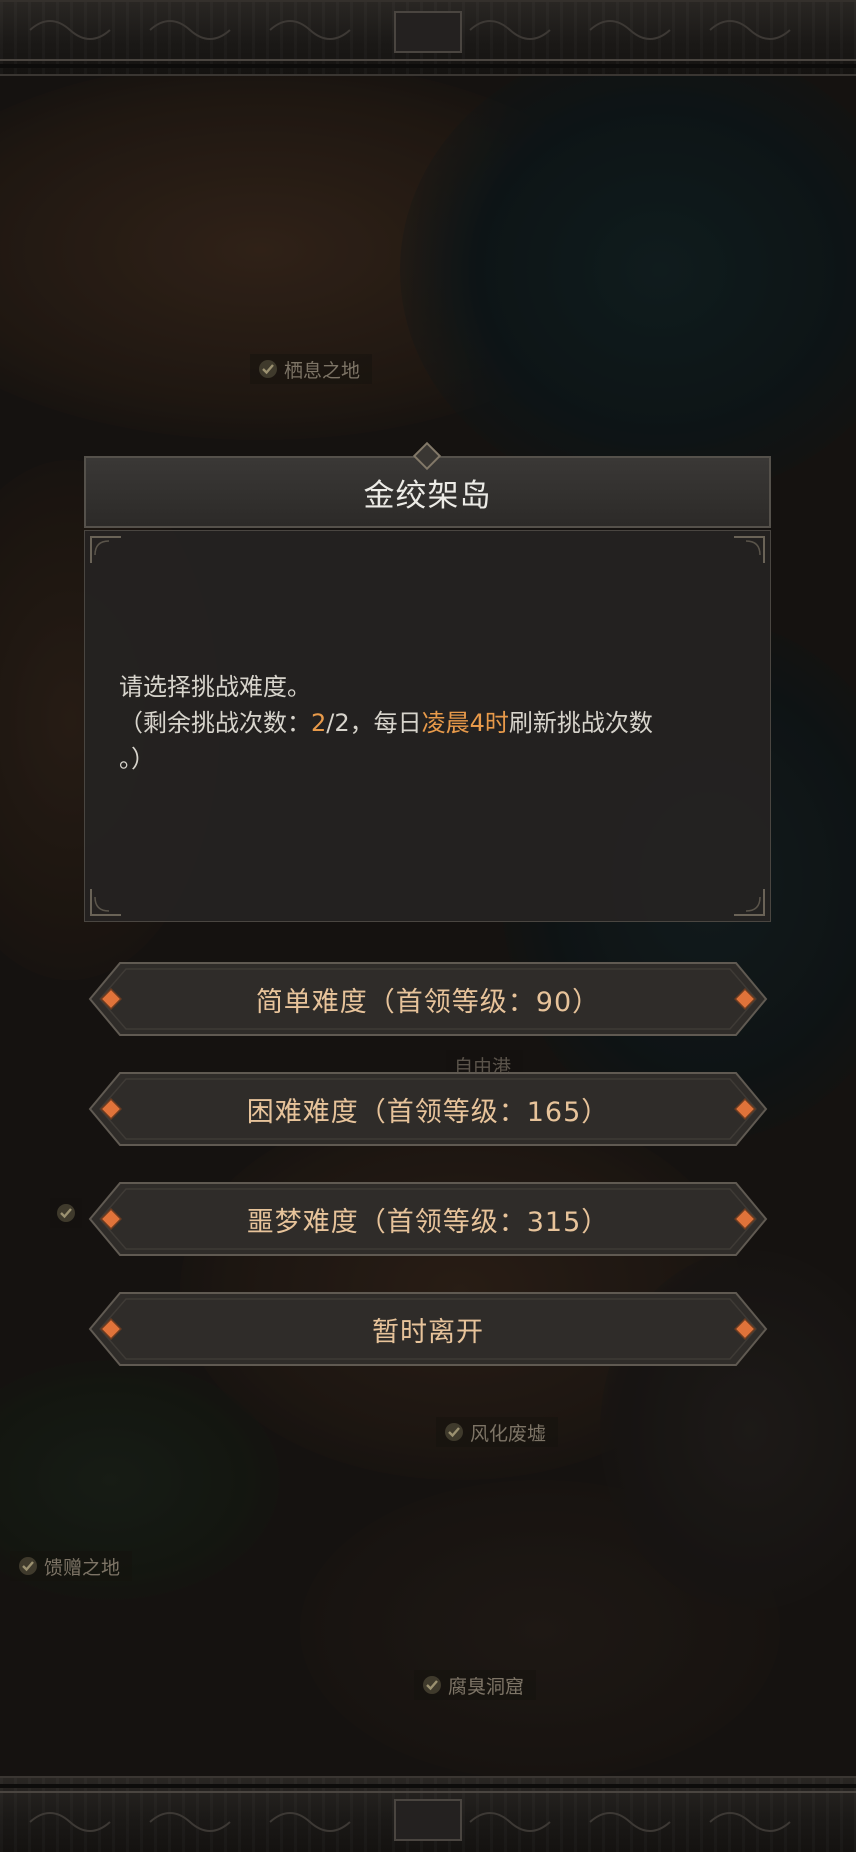 The image size is (856, 1852). Describe the element at coordinates (319, 723) in the screenshot. I see `remaining-count: 2` at that location.